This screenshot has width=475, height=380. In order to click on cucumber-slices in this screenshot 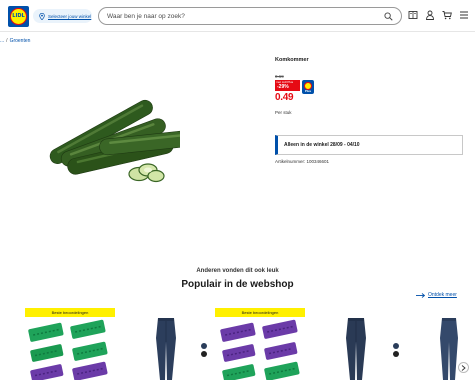, I will do `click(146, 173)`.